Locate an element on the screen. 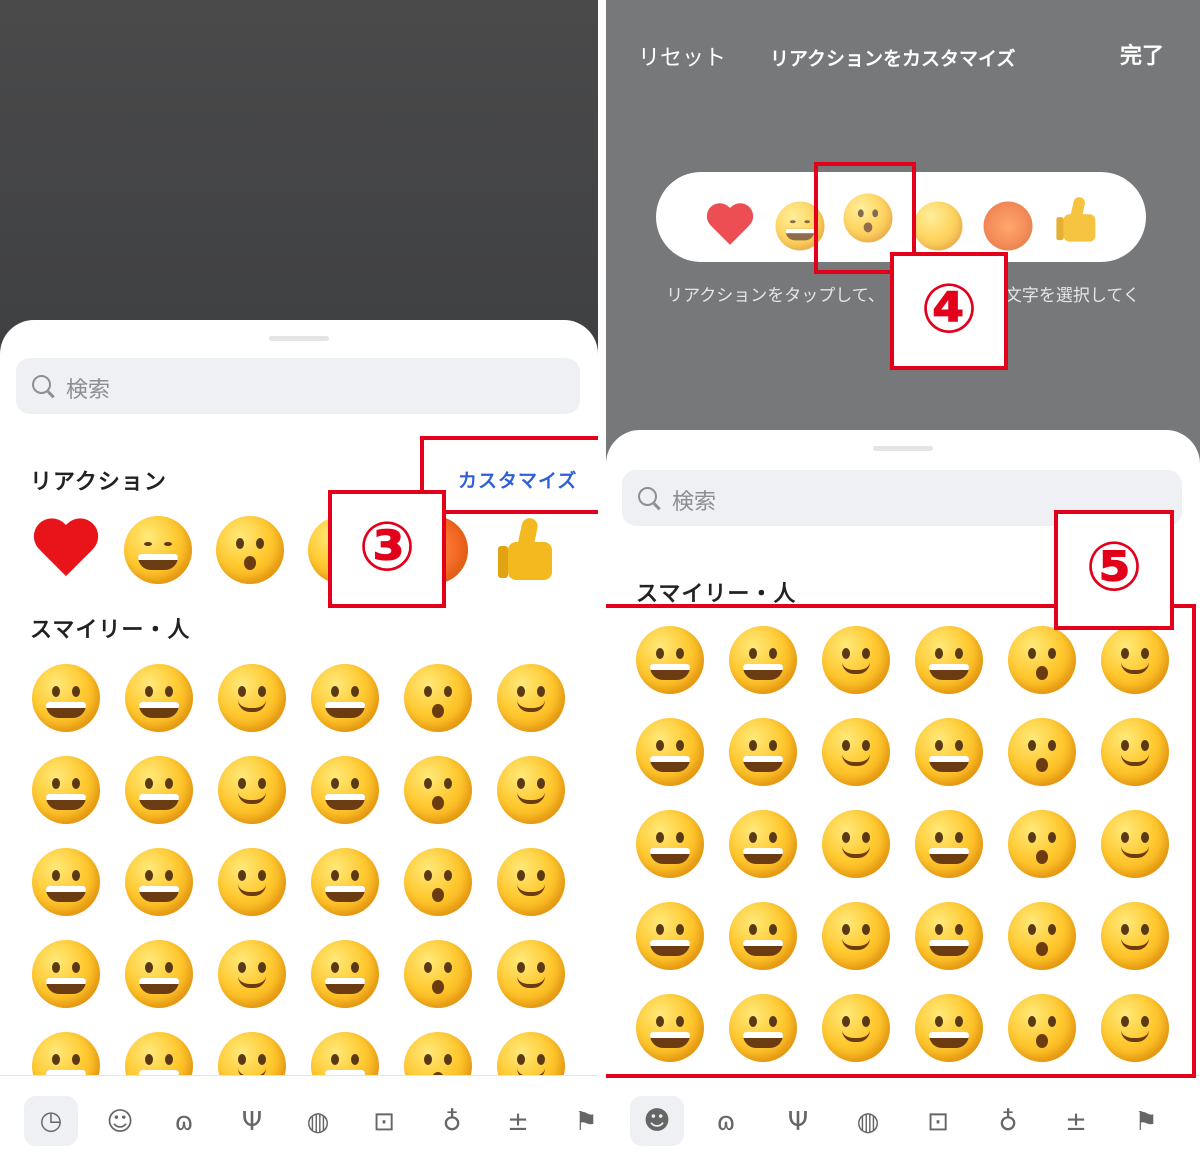  step-5-marker: ⑤ is located at coordinates (1114, 570).